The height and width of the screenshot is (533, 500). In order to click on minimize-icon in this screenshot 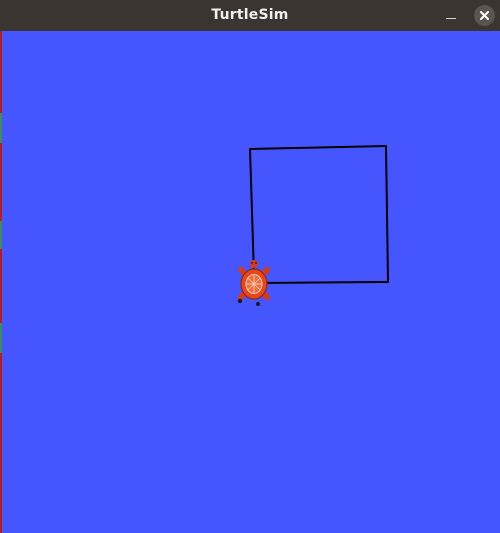, I will do `click(451, 18)`.